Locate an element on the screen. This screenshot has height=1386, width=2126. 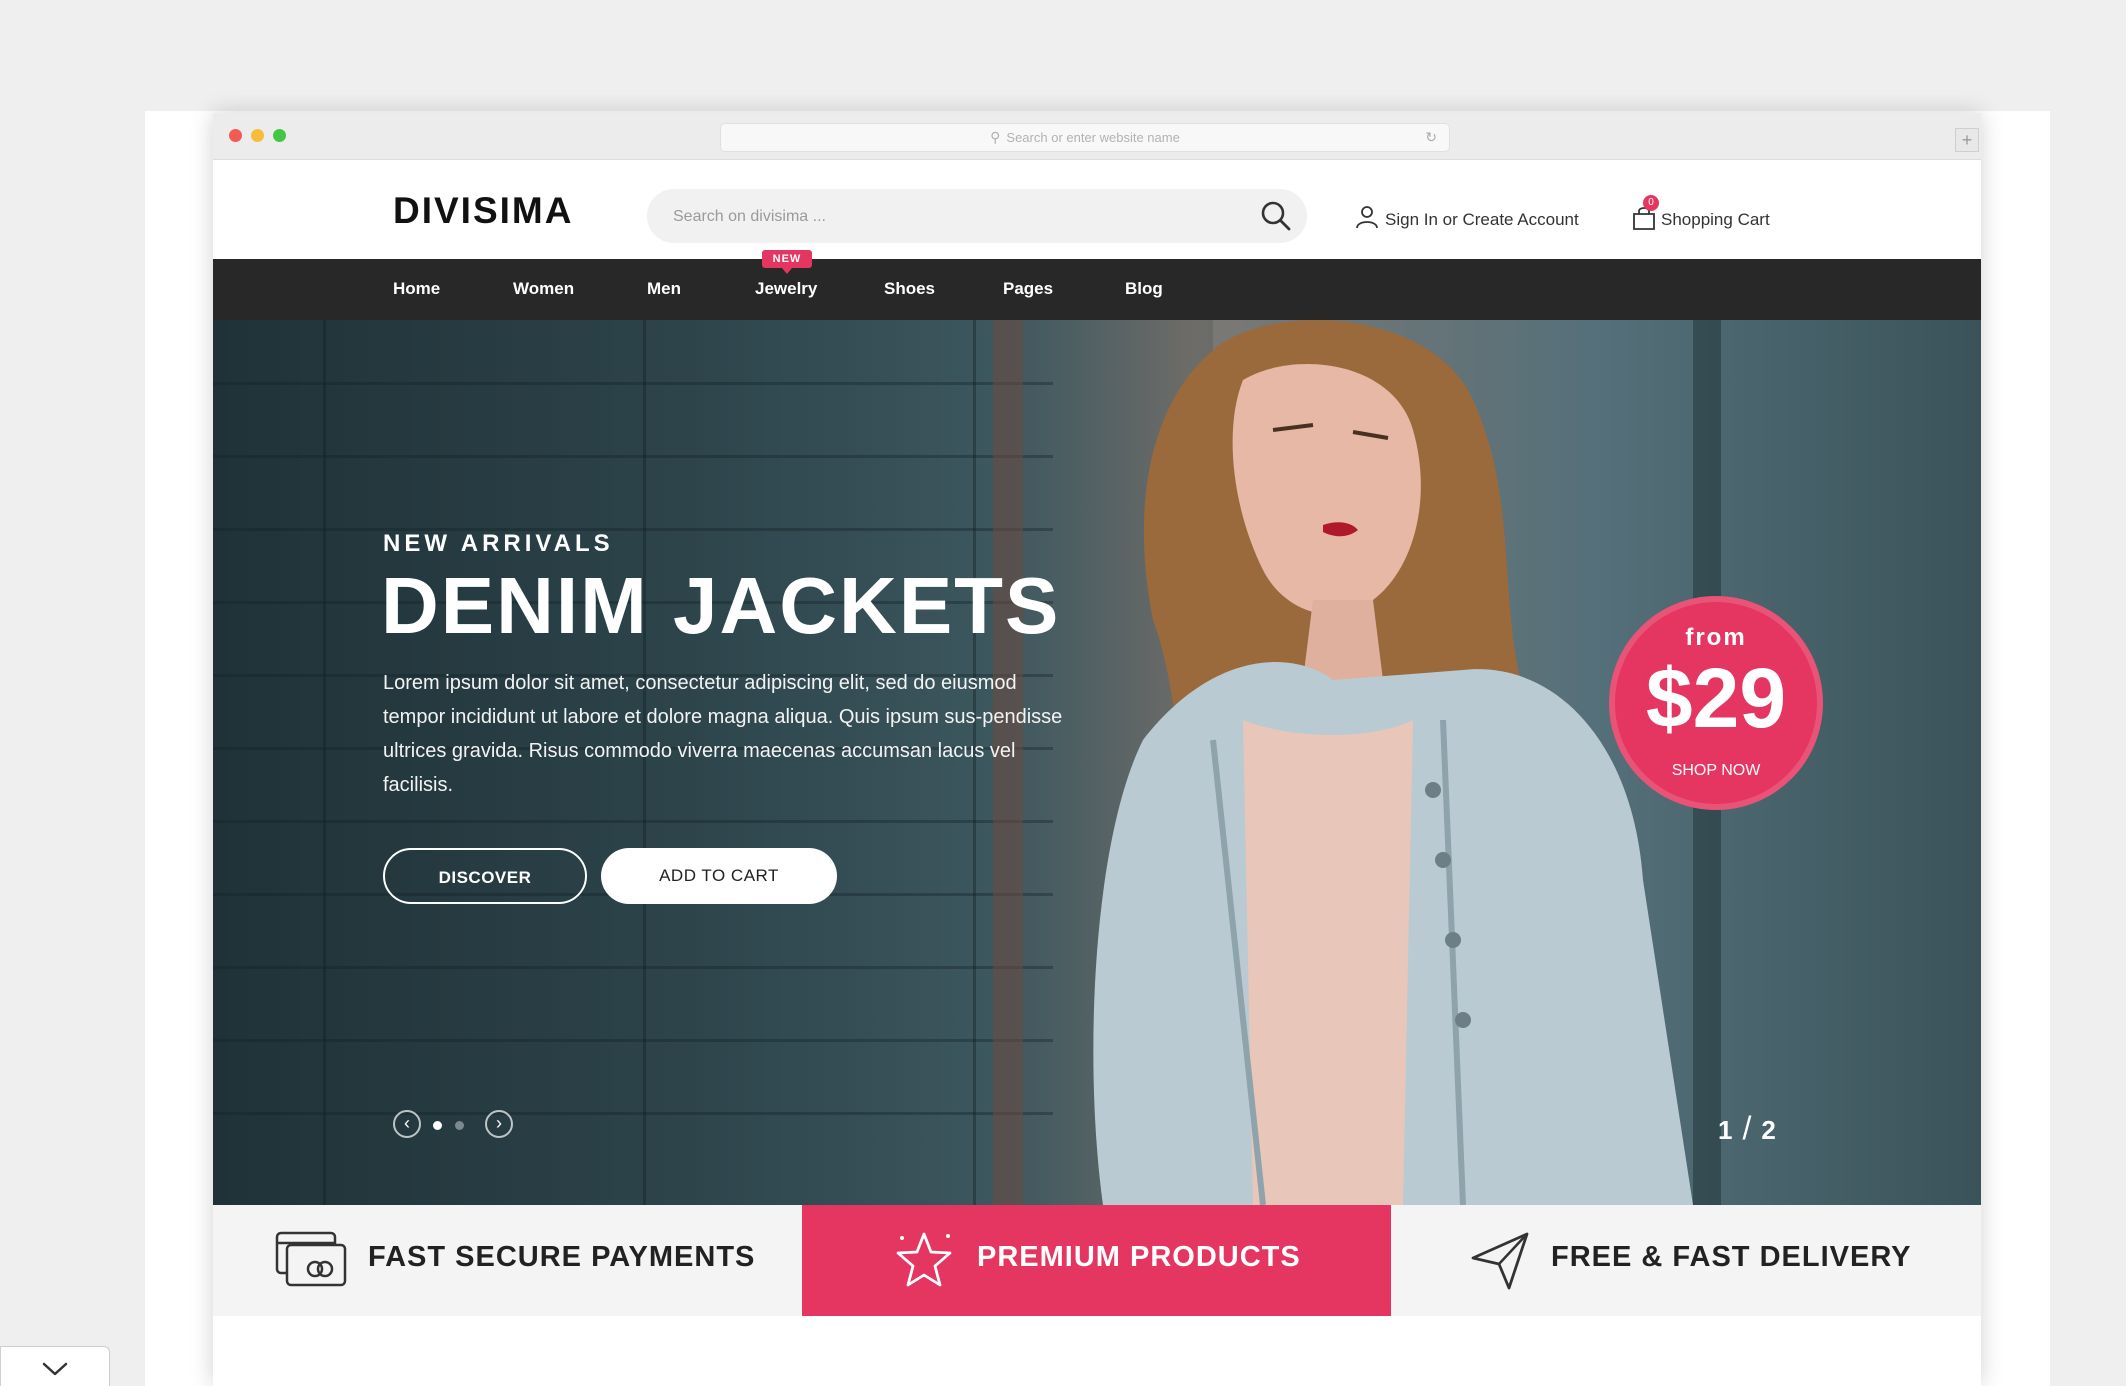
star-icon is located at coordinates (924, 1259).